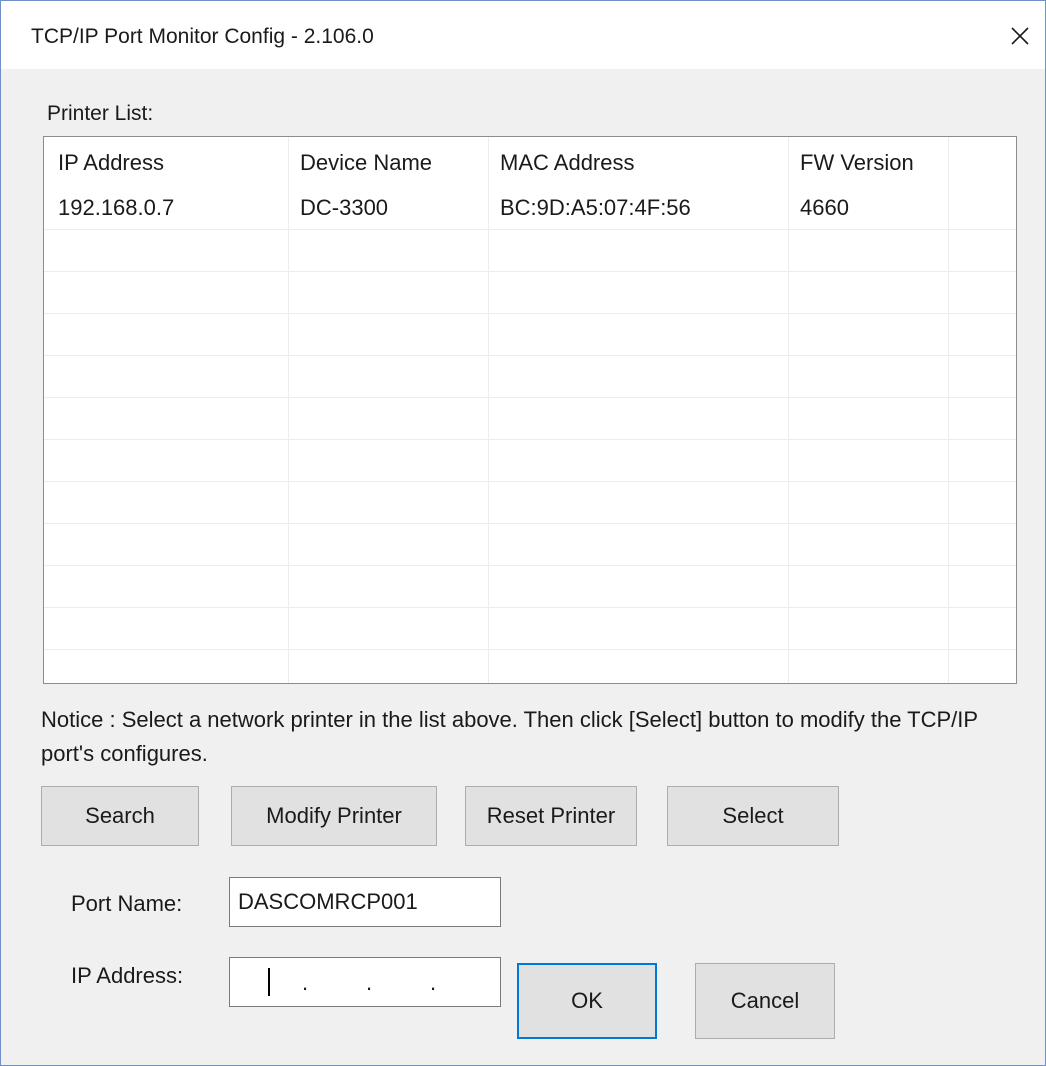 This screenshot has height=1066, width=1046. Describe the element at coordinates (365, 902) in the screenshot. I see `port-name-input` at that location.